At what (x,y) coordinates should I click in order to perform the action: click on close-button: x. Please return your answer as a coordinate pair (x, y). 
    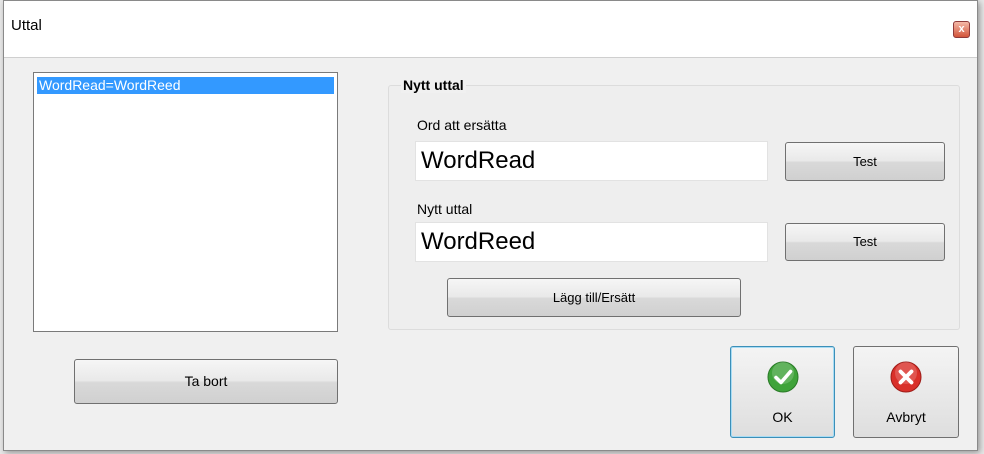
    Looking at the image, I should click on (961, 29).